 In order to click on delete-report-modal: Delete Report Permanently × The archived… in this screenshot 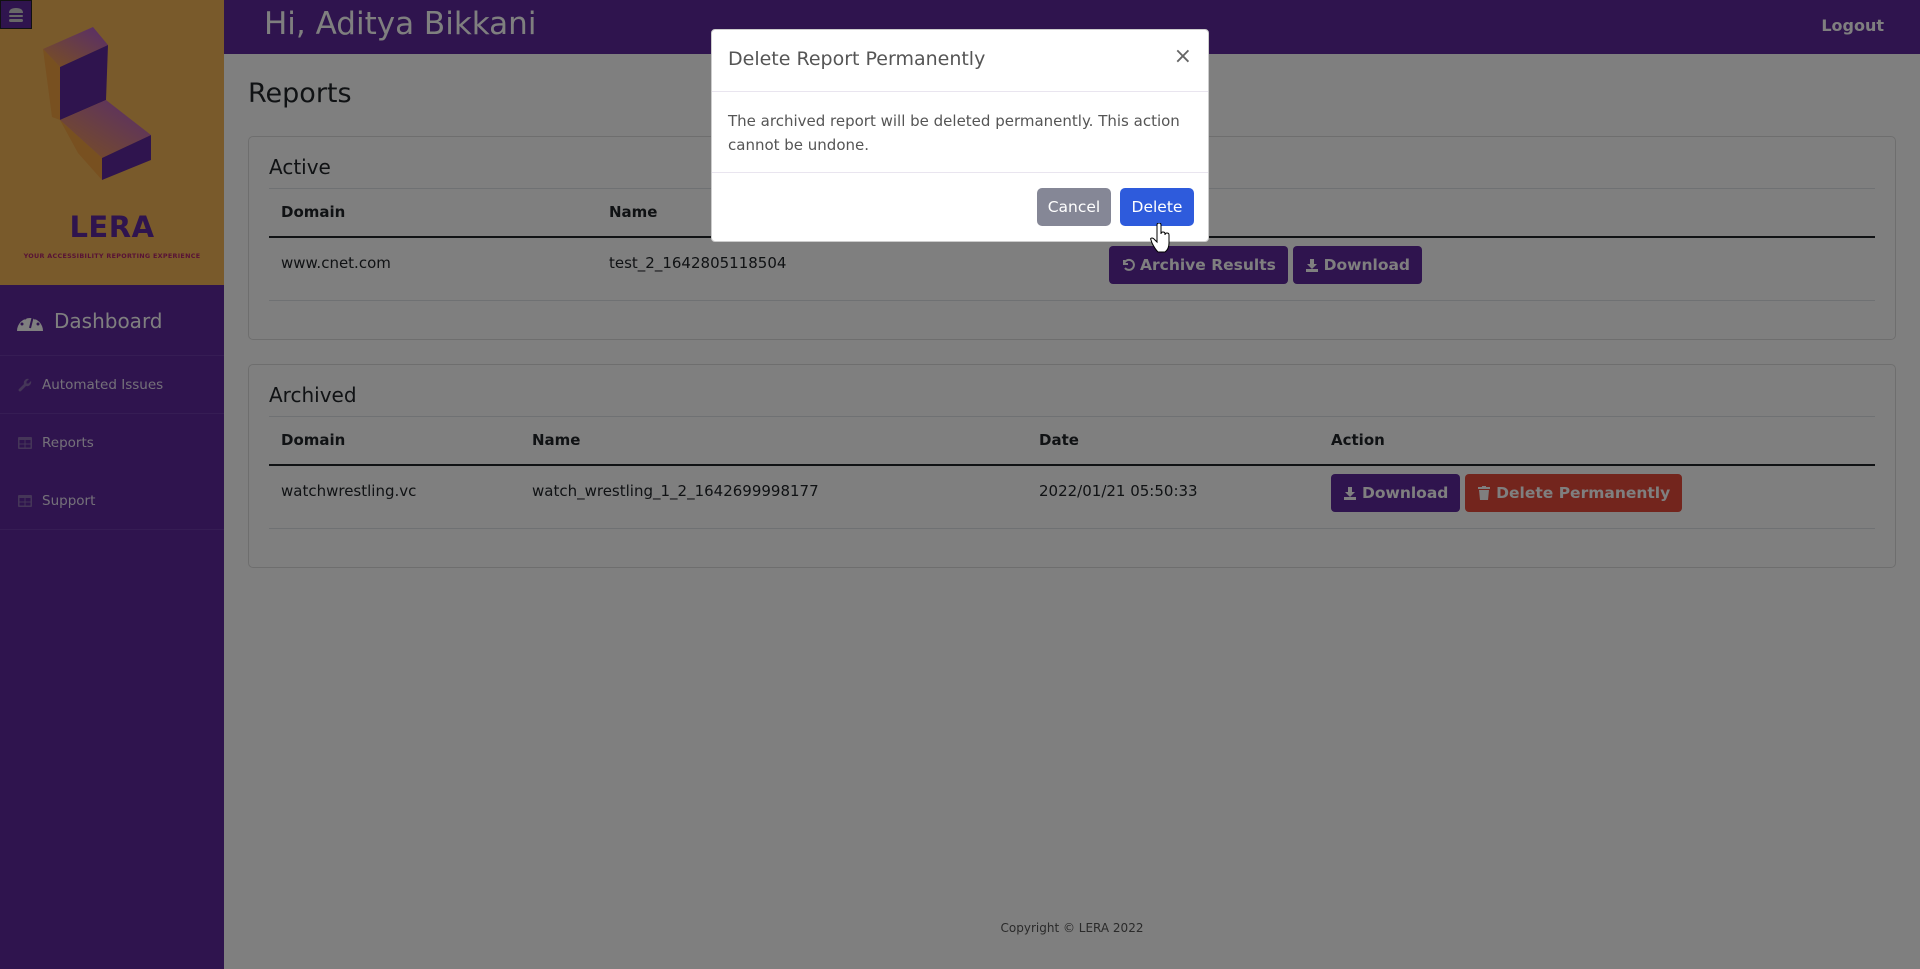, I will do `click(960, 135)`.